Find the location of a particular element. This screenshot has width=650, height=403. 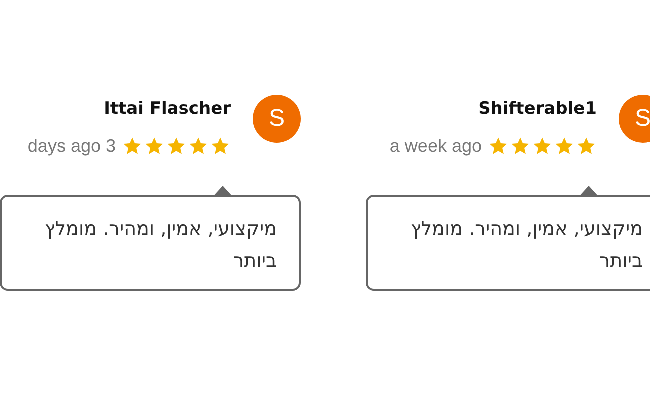

review-time: days ago 3 is located at coordinates (72, 146).